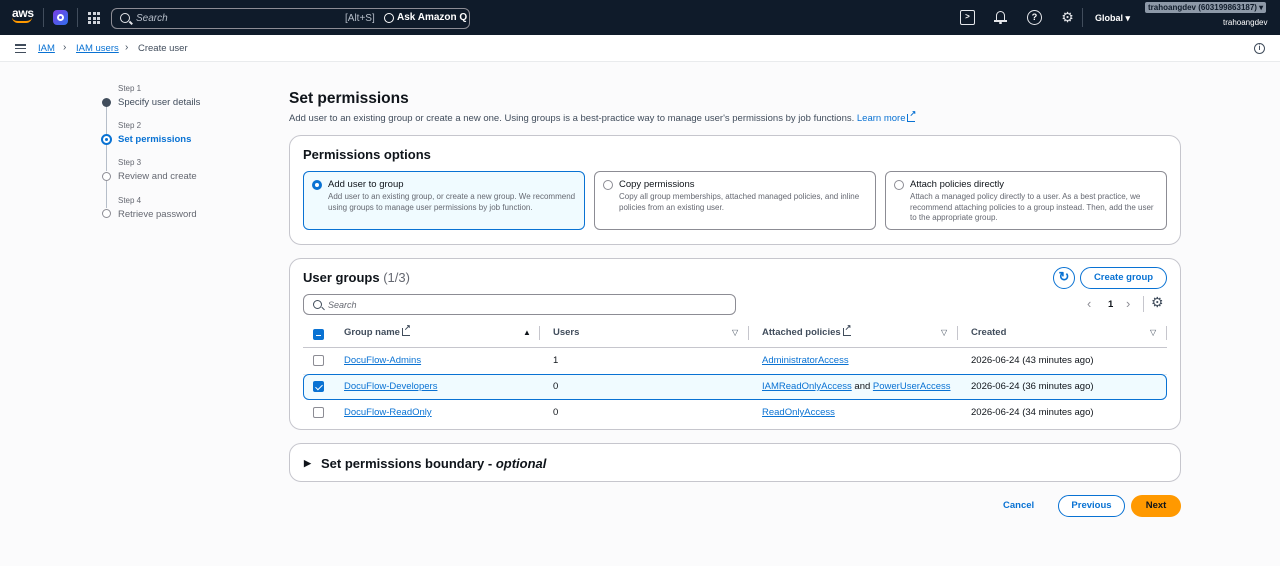 Image resolution: width=1280 pixels, height=566 pixels. What do you see at coordinates (528, 305) in the screenshot?
I see `group-search-input` at bounding box center [528, 305].